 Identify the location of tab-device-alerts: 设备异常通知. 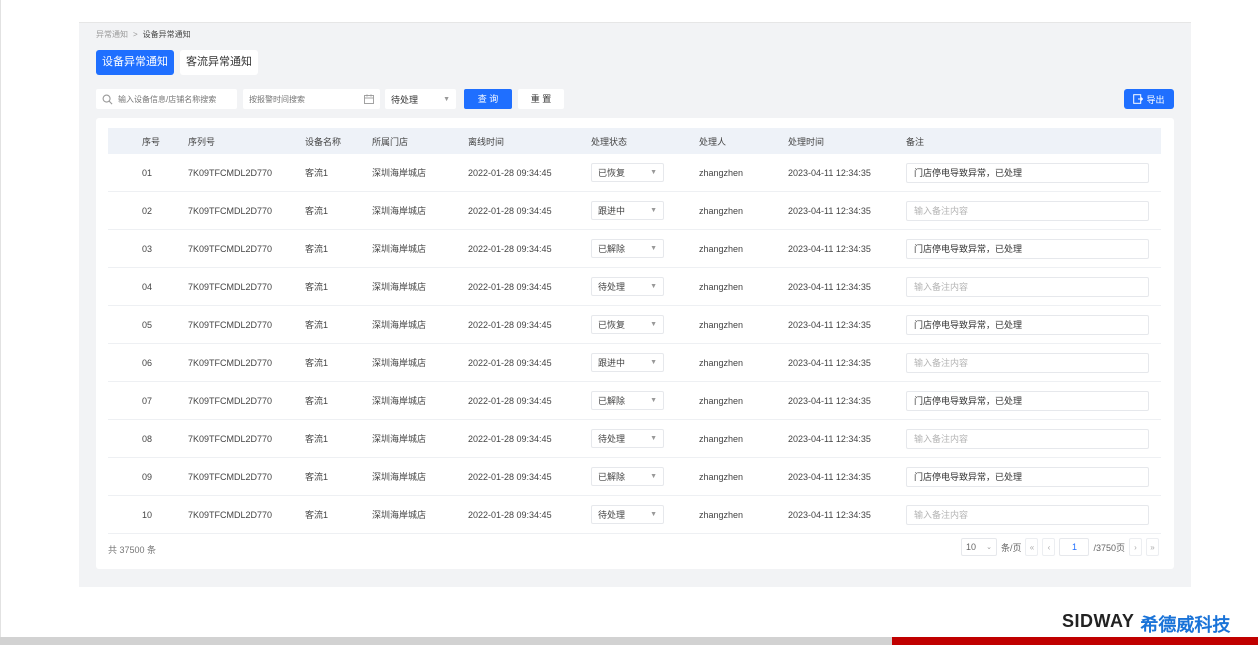
(135, 62).